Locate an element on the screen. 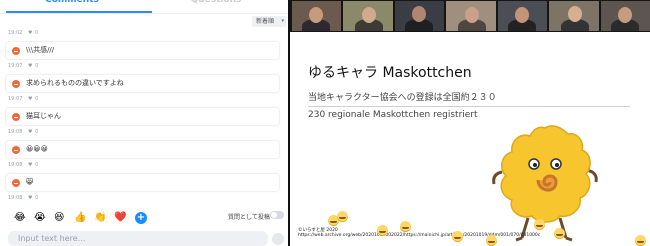 The image size is (650, 246). post-as-question-toggle is located at coordinates (277, 215).